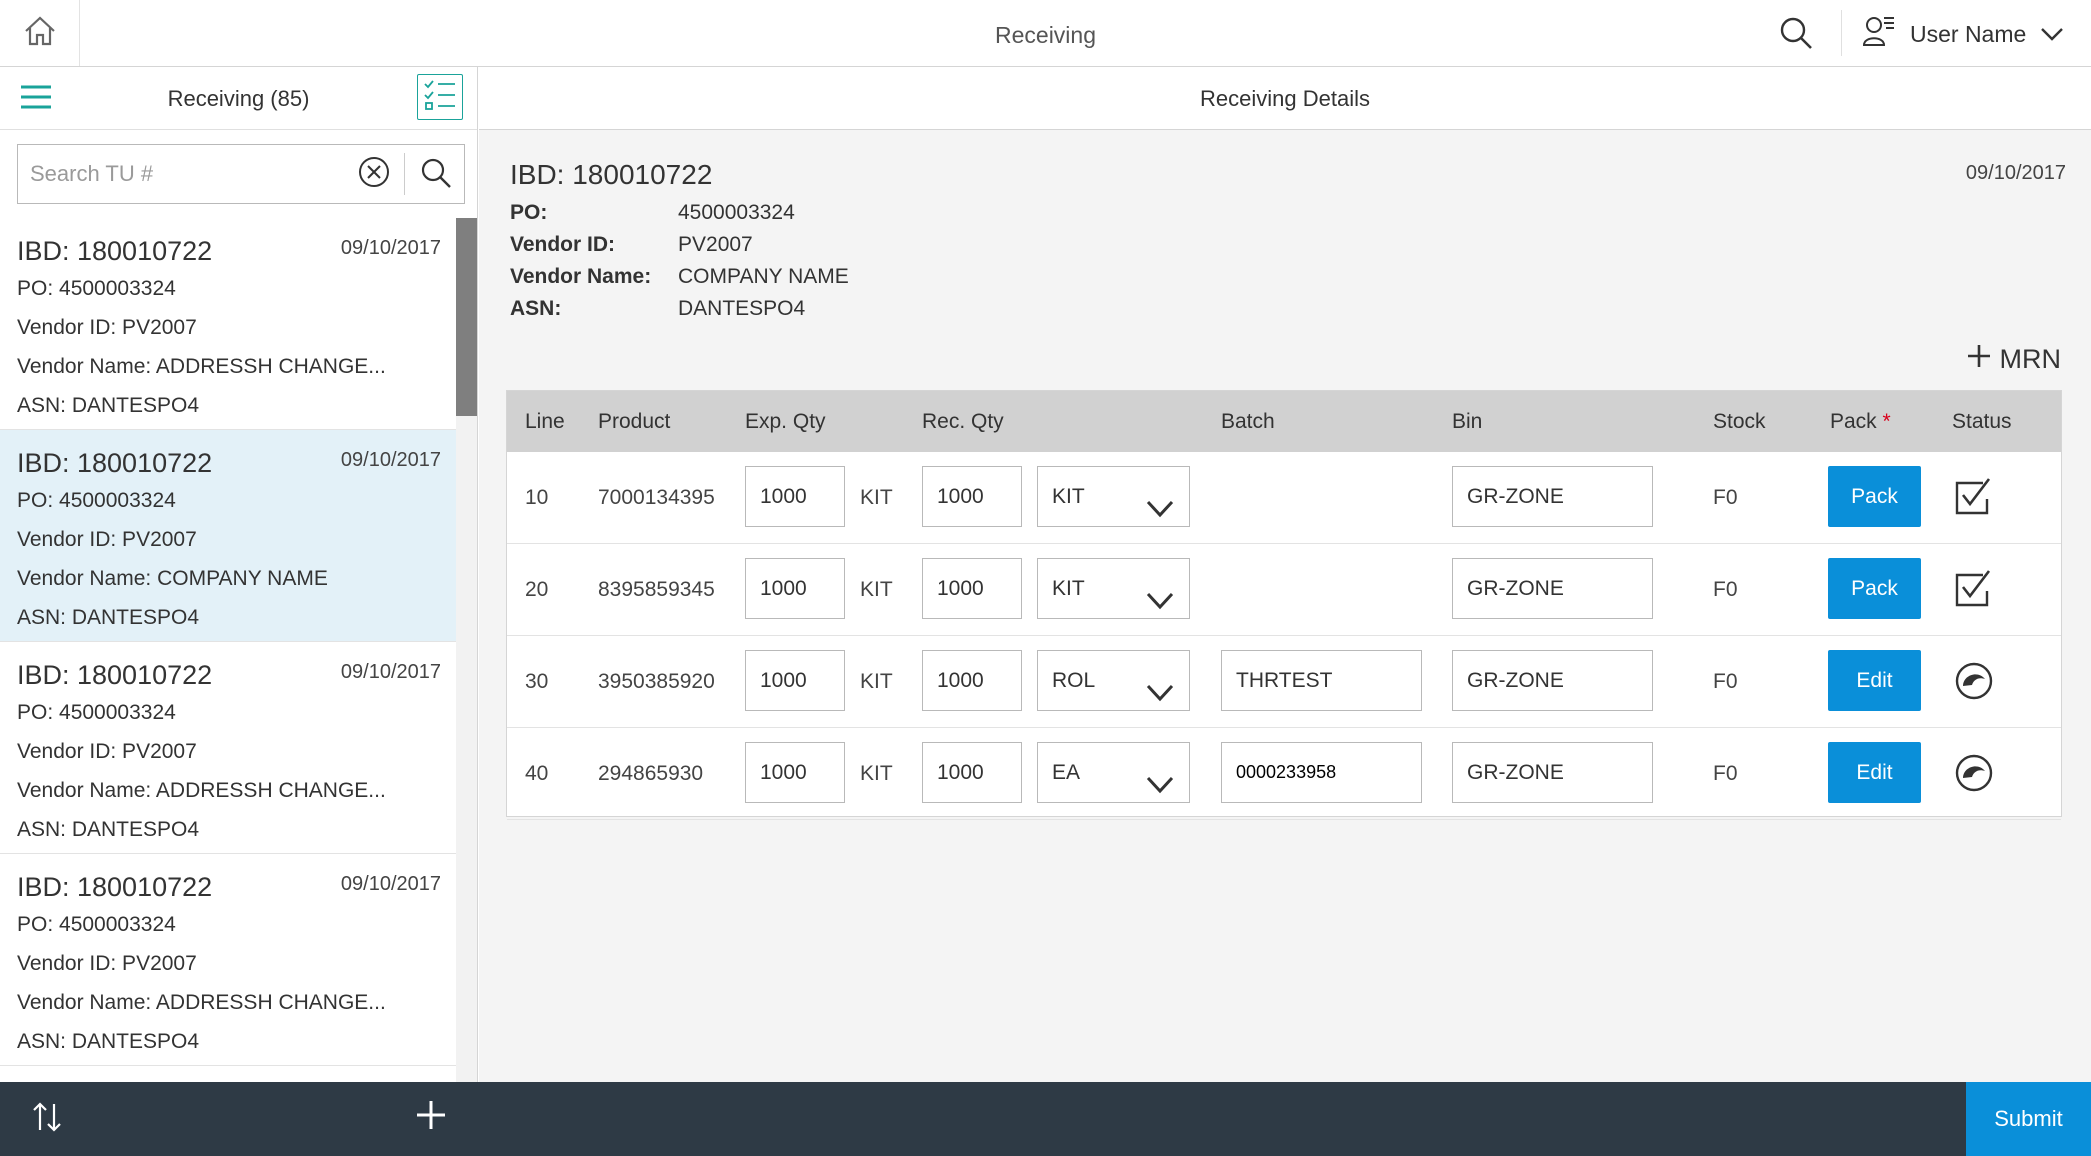  What do you see at coordinates (40, 99) in the screenshot?
I see `menu-button` at bounding box center [40, 99].